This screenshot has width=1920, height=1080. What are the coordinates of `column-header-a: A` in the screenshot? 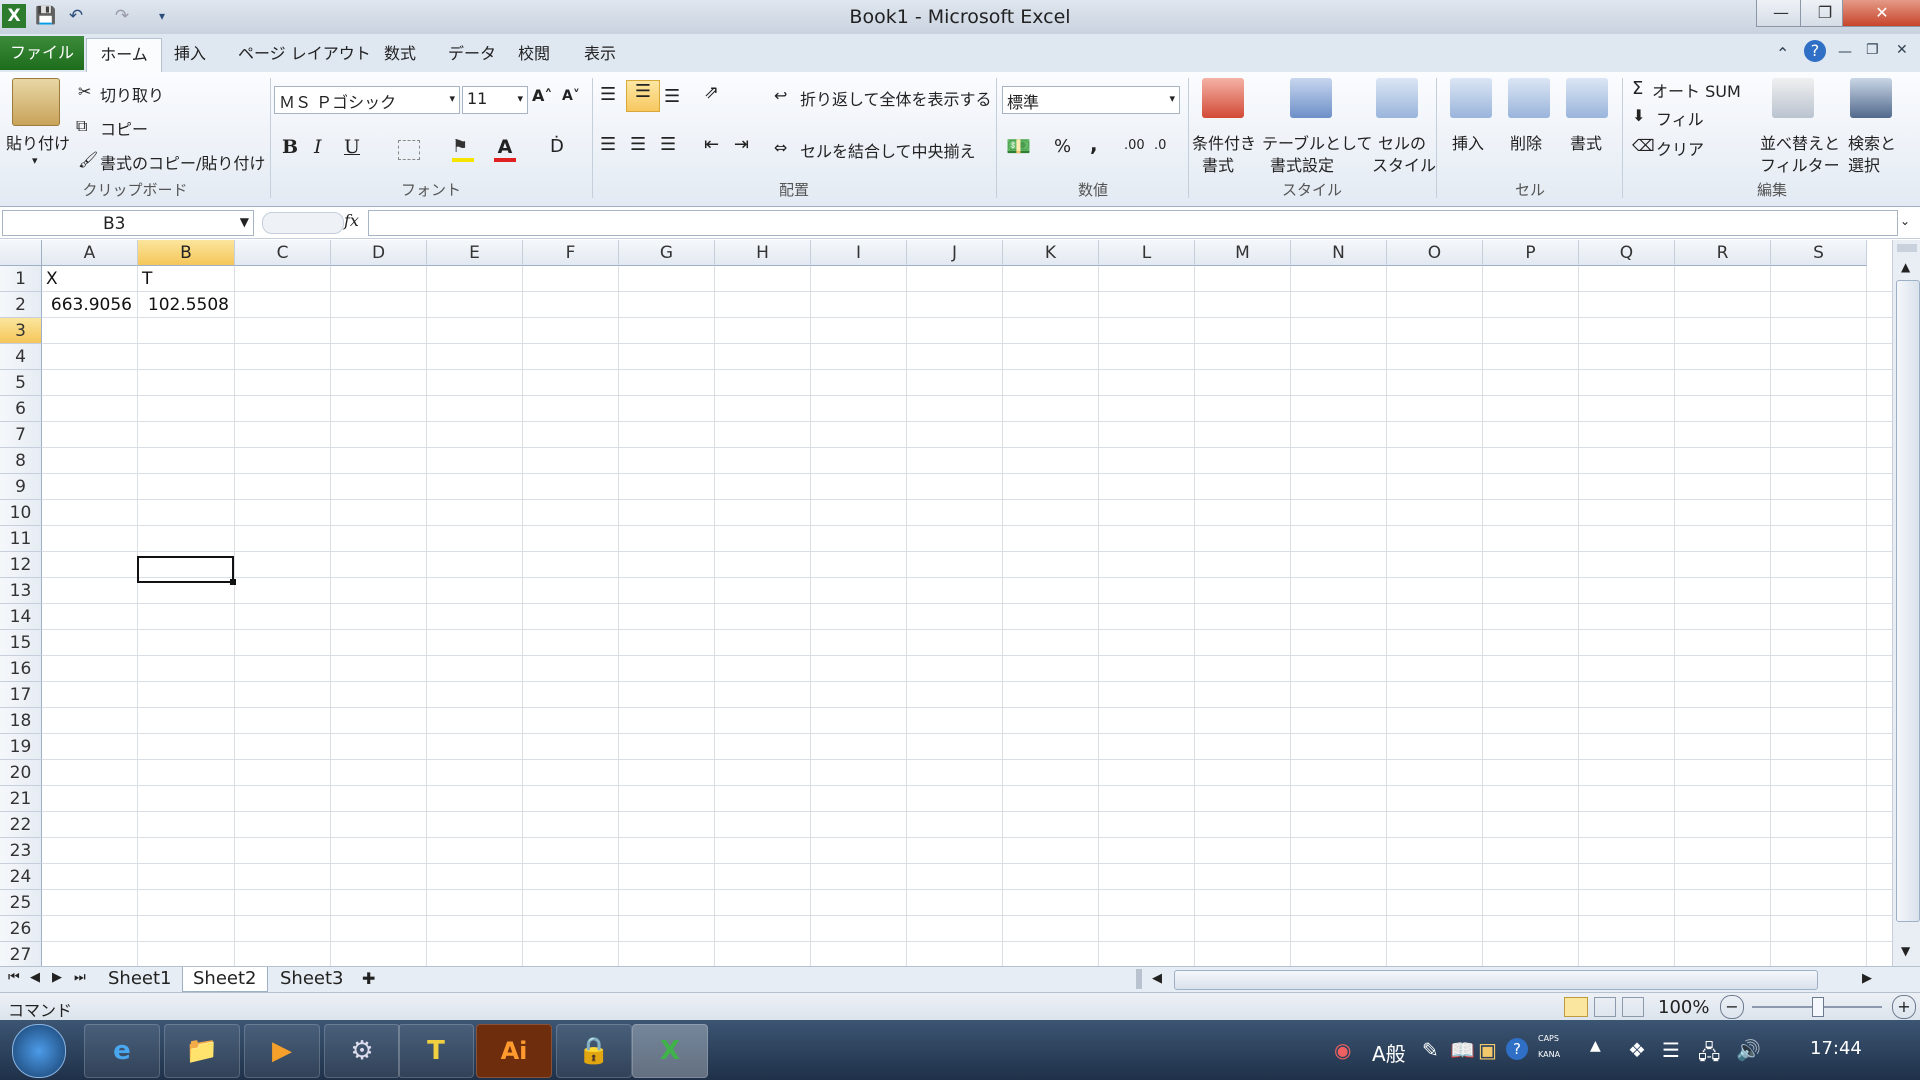 It's located at (90, 253).